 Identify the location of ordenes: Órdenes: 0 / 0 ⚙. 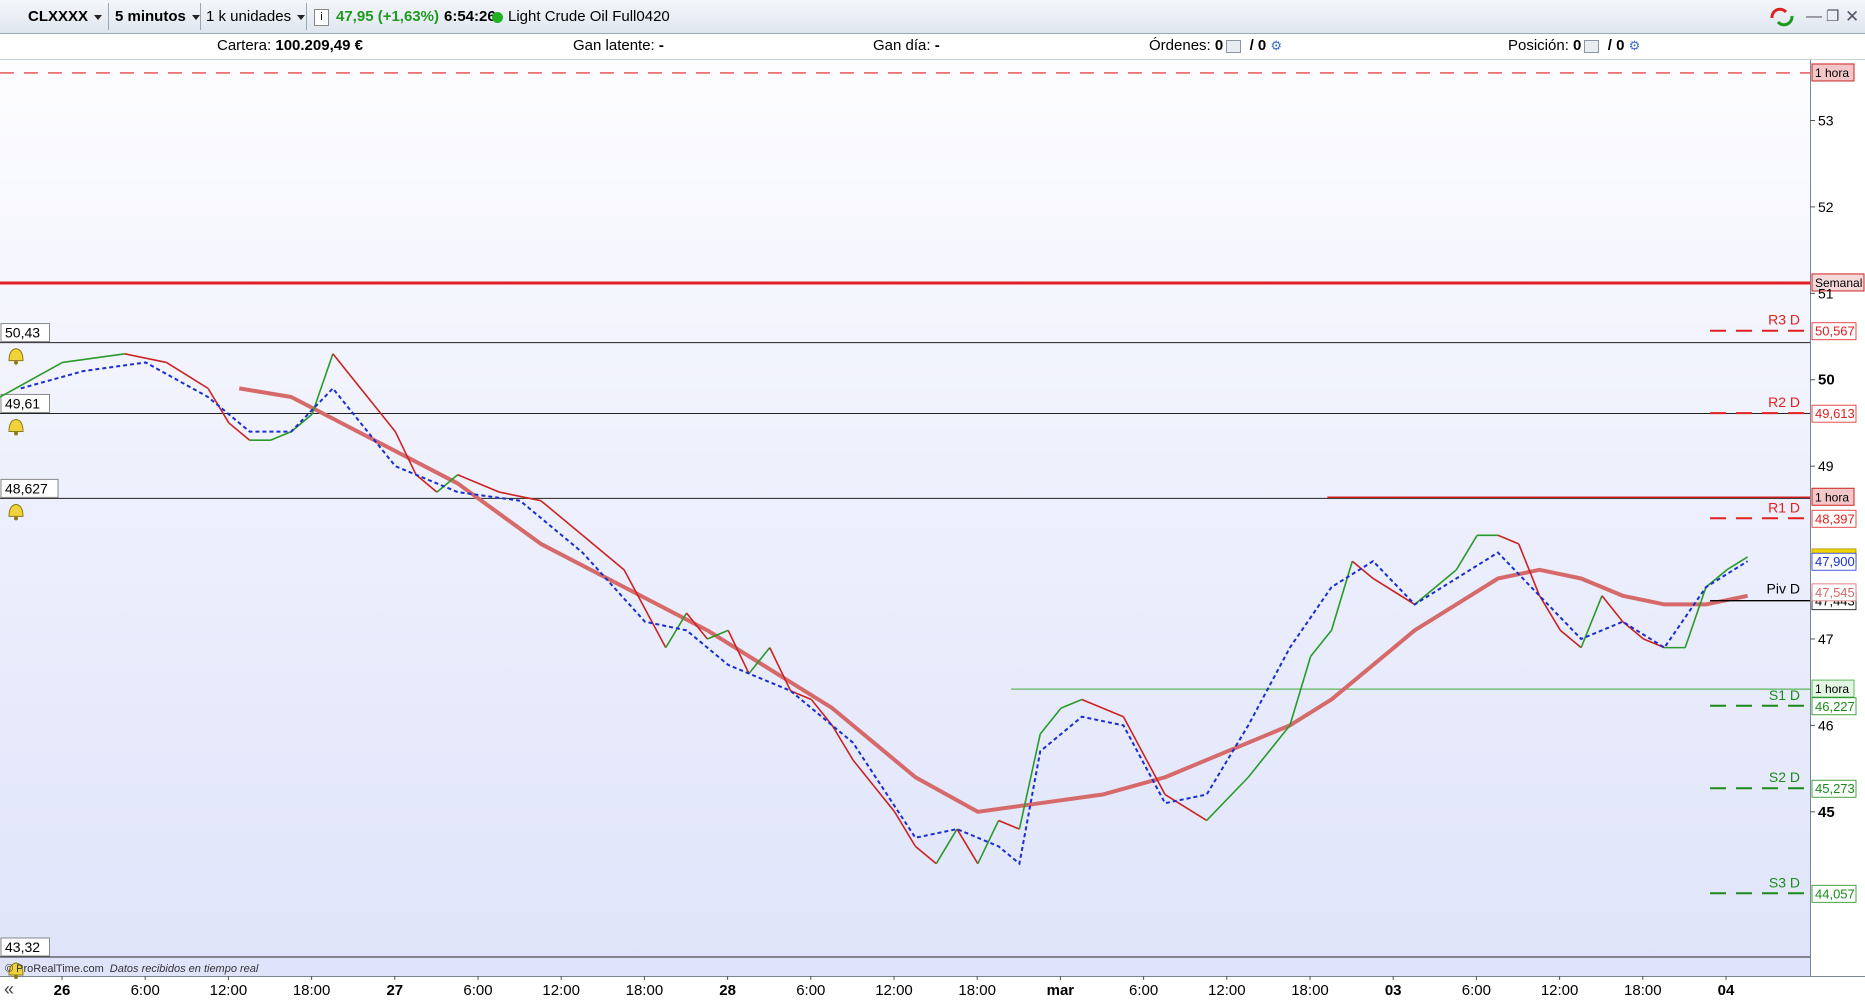
(1216, 45).